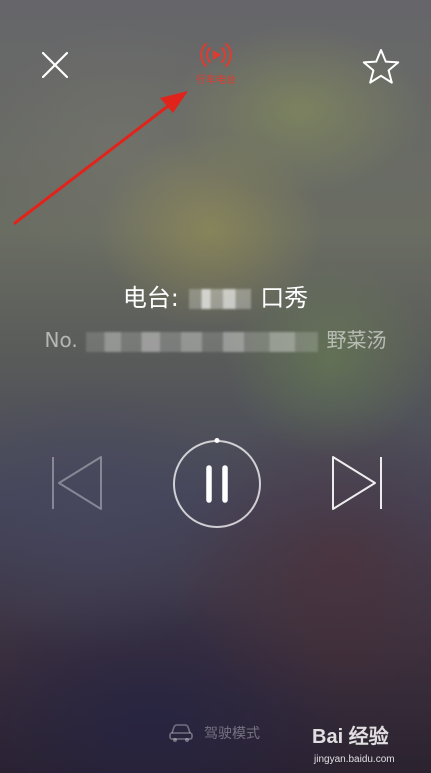  Describe the element at coordinates (356, 340) in the screenshot. I see `track-suffix: 野菜汤` at that location.